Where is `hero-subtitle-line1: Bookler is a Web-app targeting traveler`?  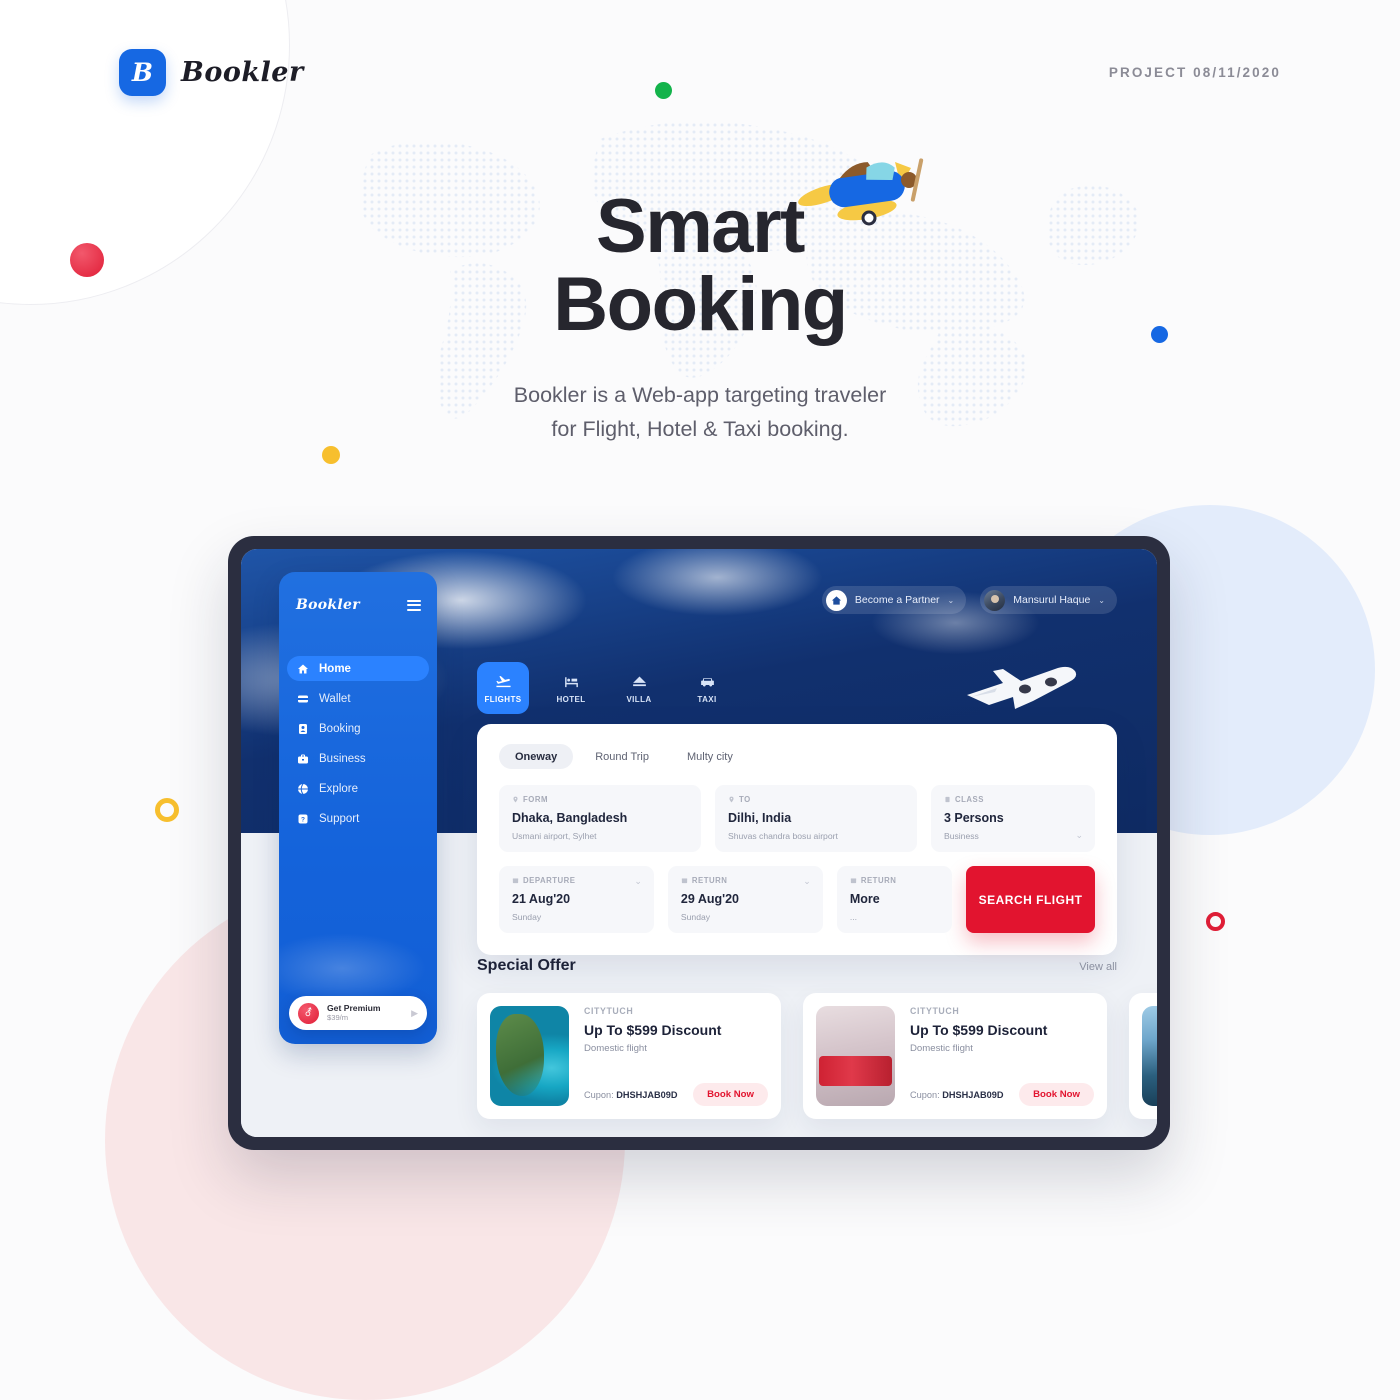
hero-subtitle-line1: Bookler is a Web-app targeting traveler is located at coordinates (700, 395).